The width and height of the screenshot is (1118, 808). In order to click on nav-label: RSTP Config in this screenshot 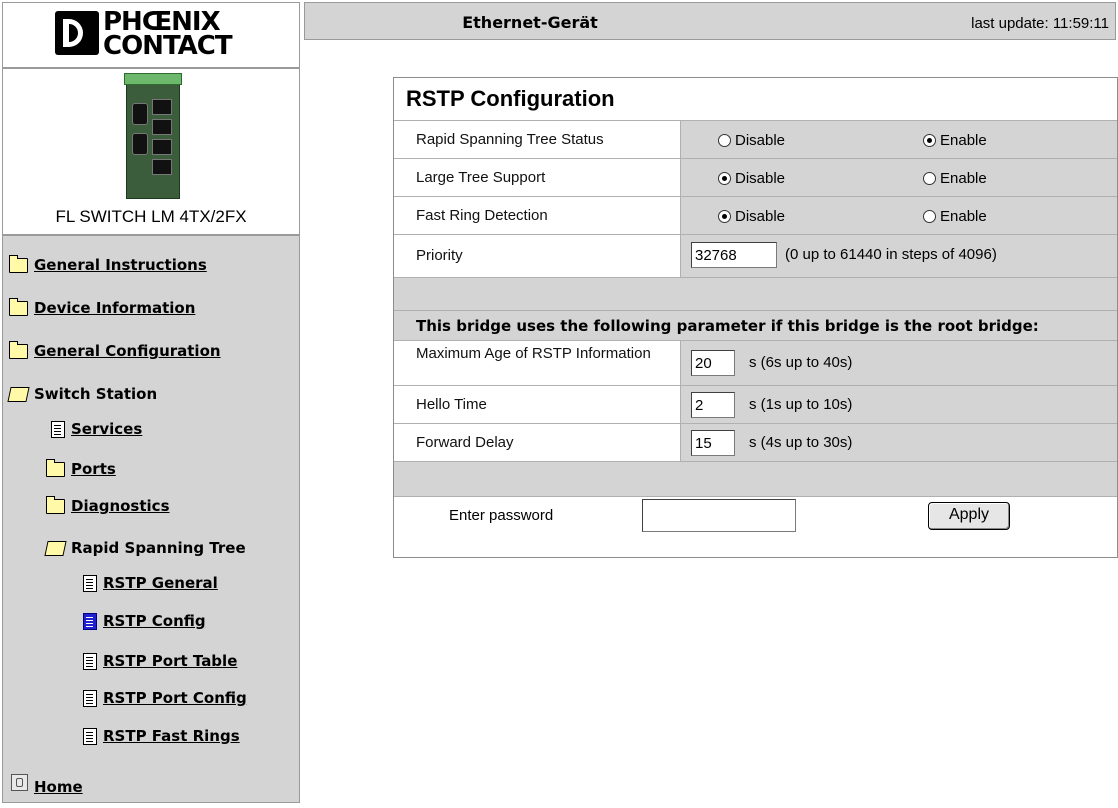, I will do `click(154, 621)`.